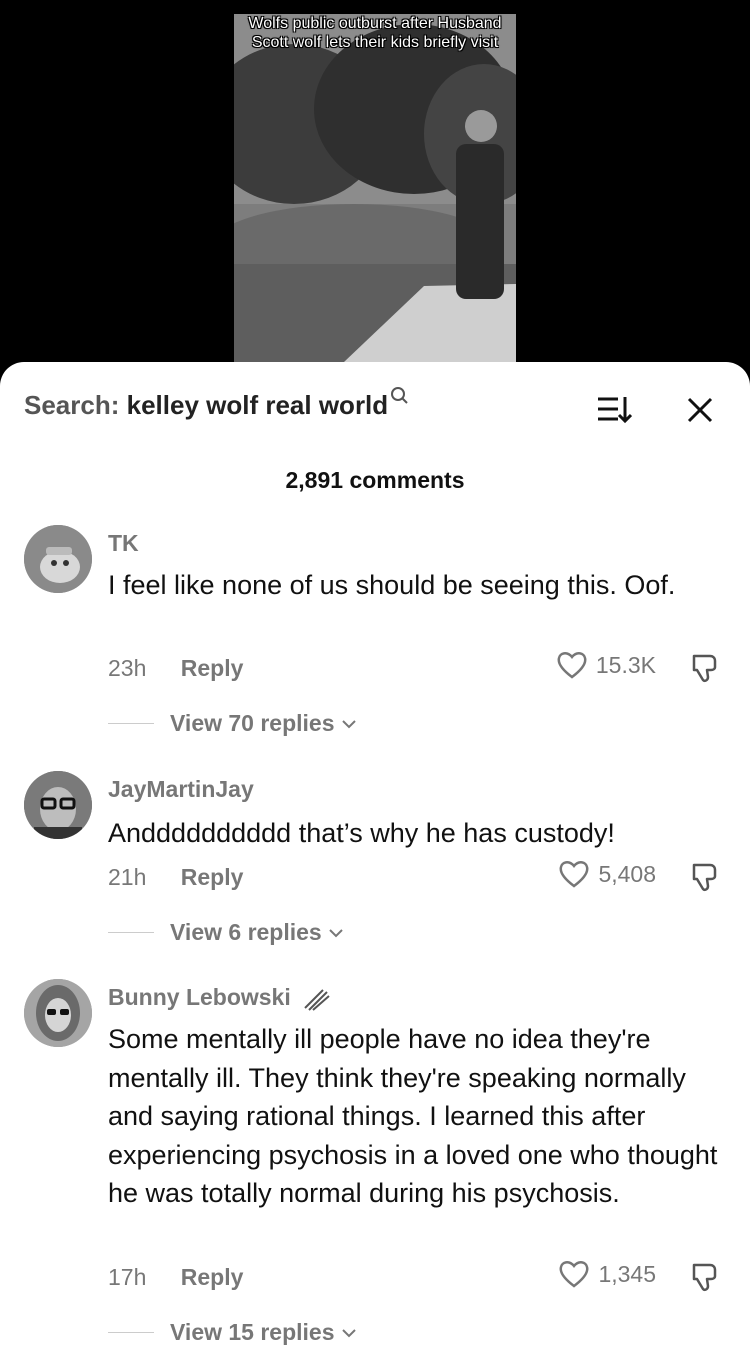  Describe the element at coordinates (614, 410) in the screenshot. I see `sort-icon` at that location.